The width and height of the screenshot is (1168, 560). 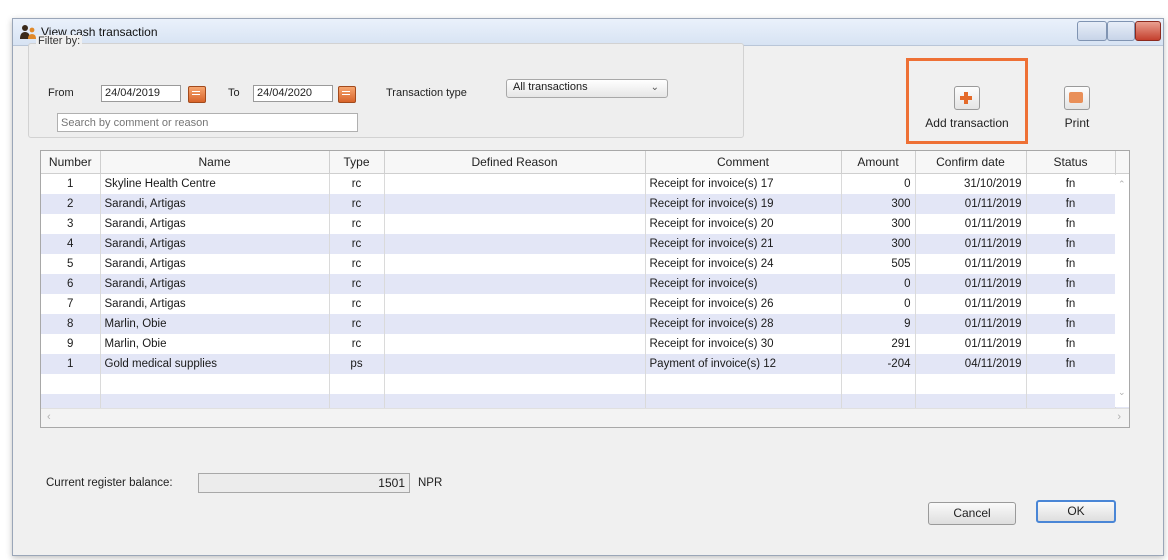 I want to click on to-date-field: 24/04/2020, so click(x=293, y=93).